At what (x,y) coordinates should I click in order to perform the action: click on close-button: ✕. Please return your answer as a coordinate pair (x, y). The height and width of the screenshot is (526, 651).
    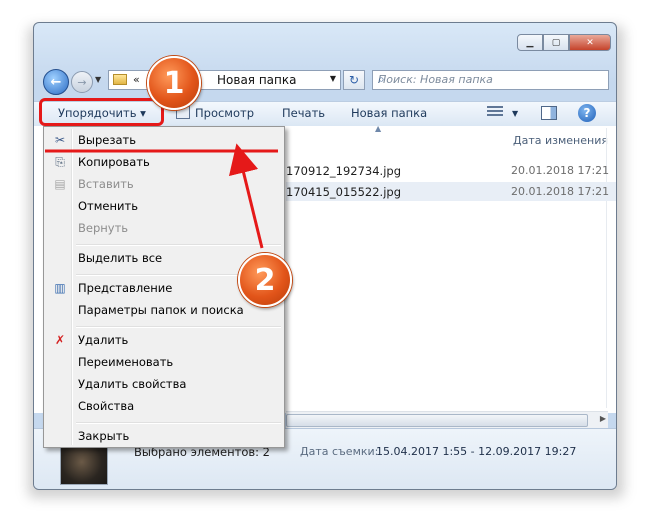
    Looking at the image, I should click on (590, 42).